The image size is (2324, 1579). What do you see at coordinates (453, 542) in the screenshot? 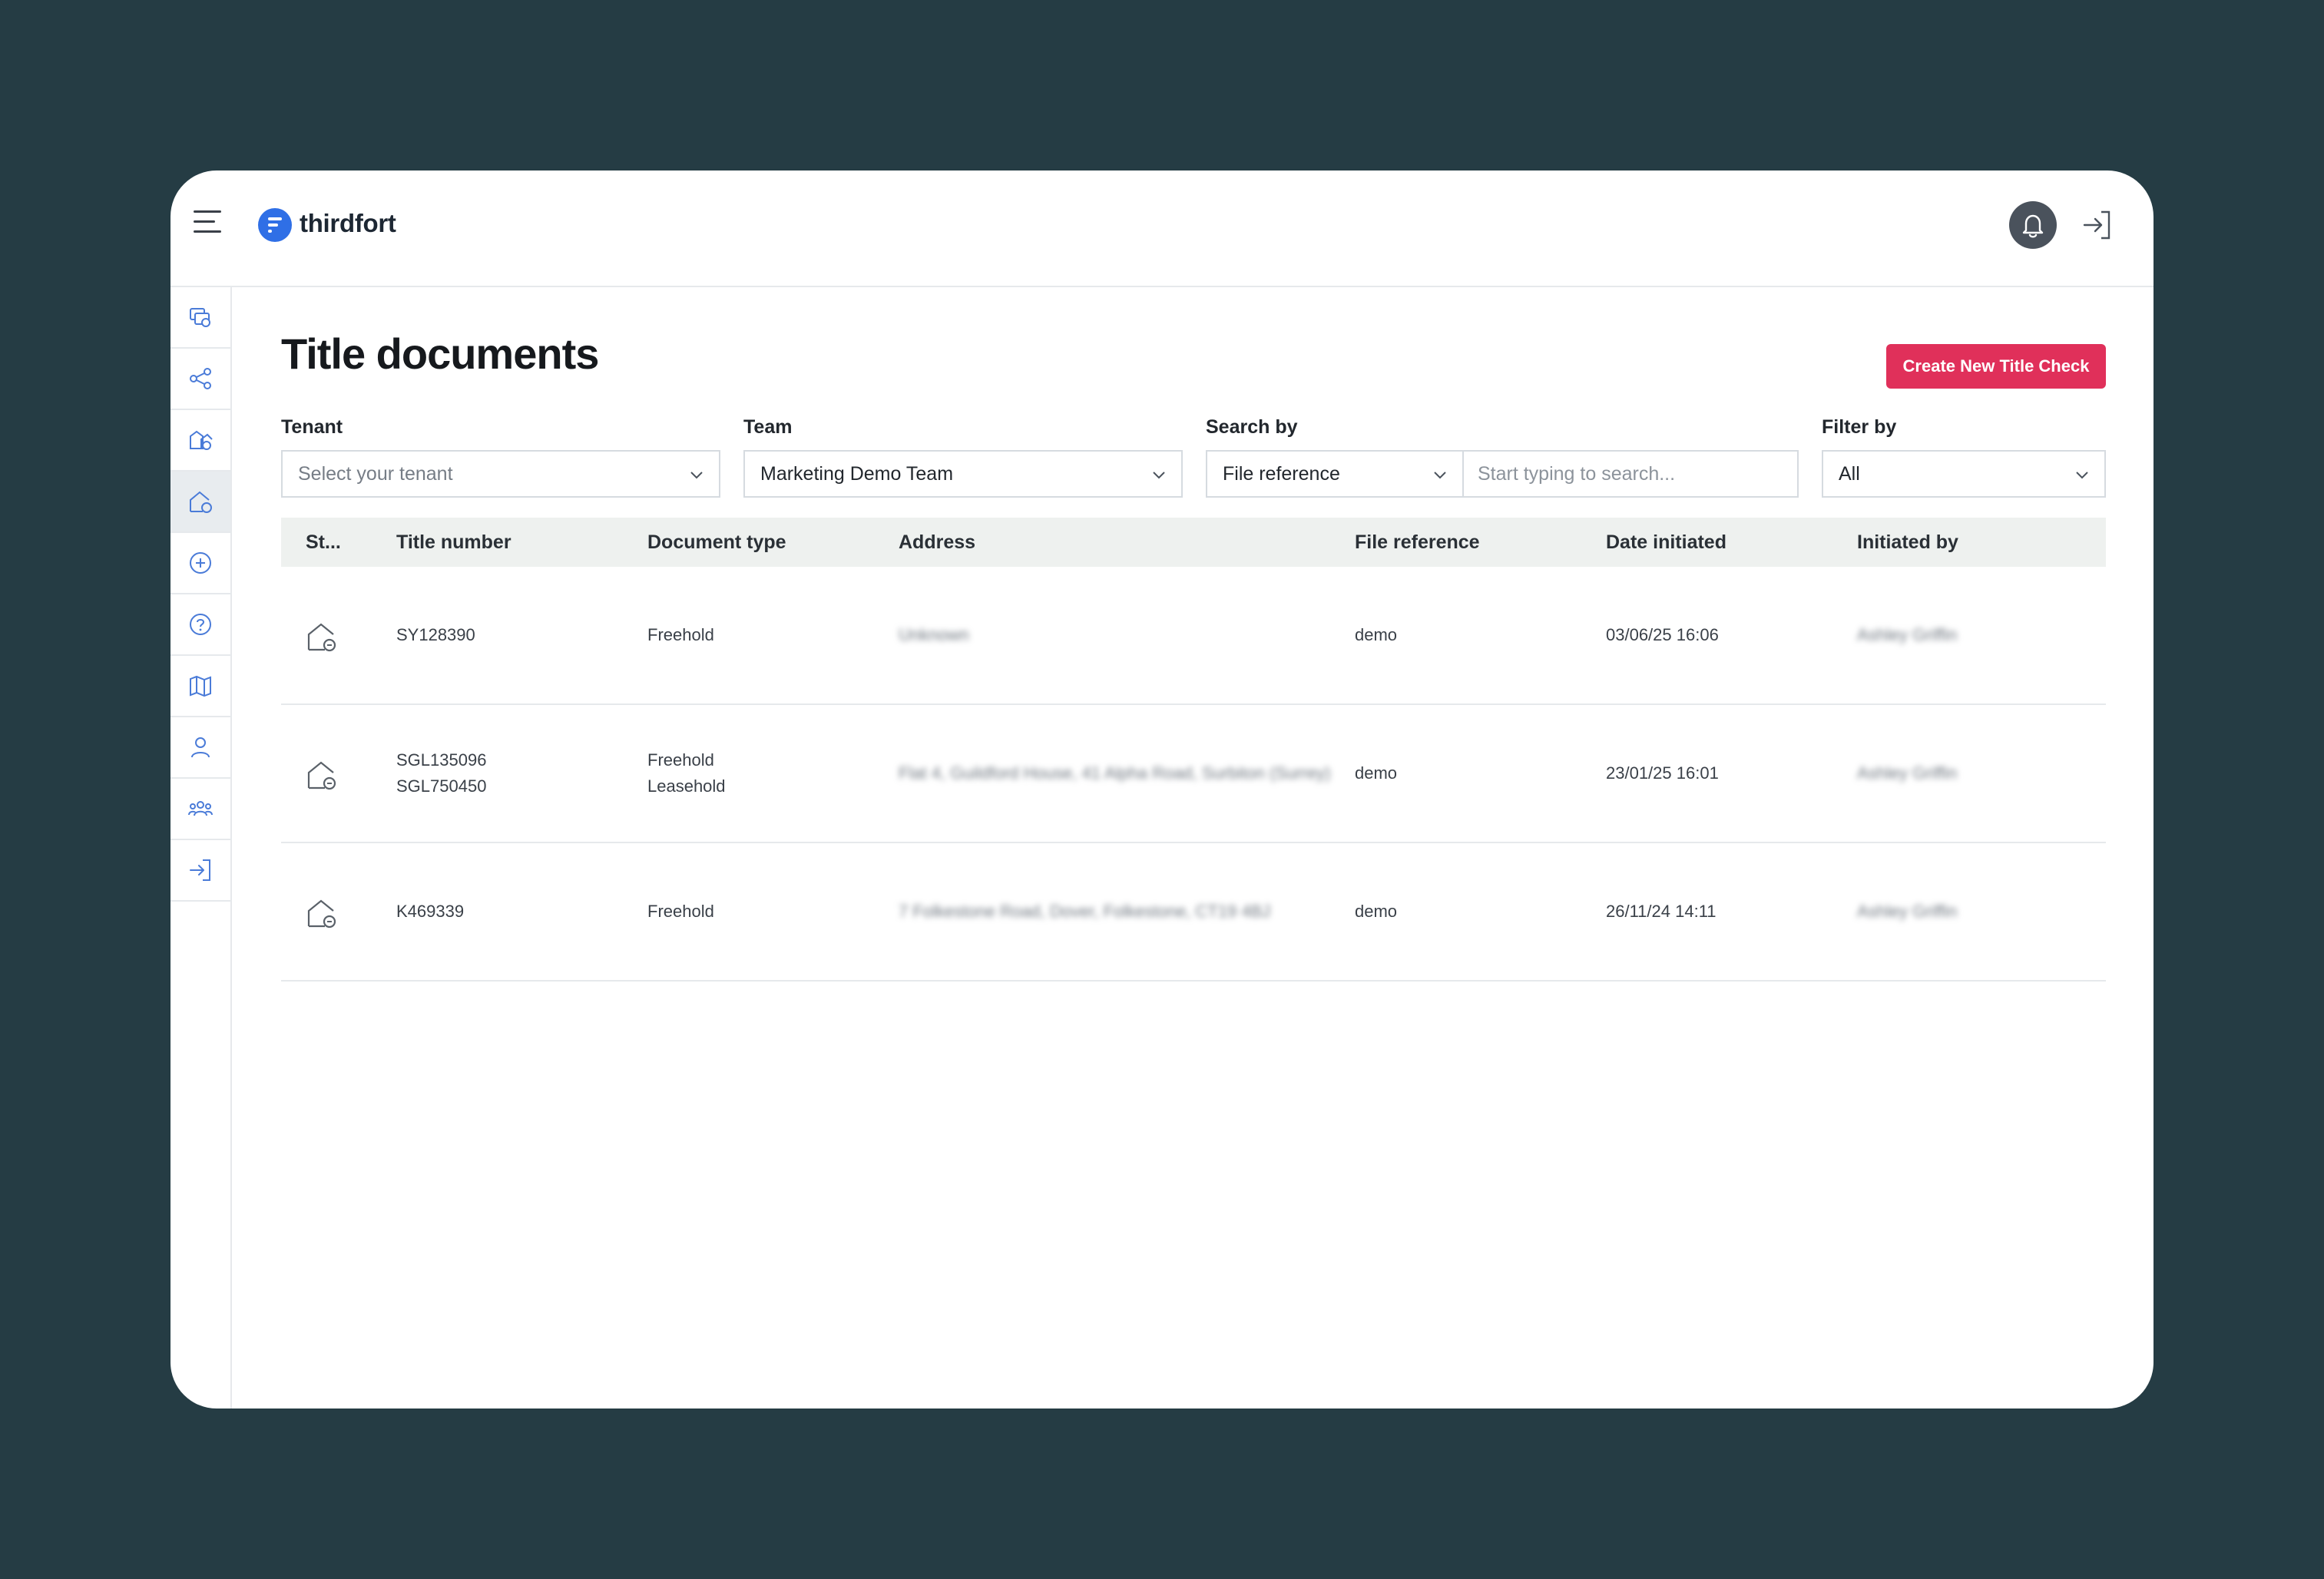
I see `column-header-title-number: Title number` at bounding box center [453, 542].